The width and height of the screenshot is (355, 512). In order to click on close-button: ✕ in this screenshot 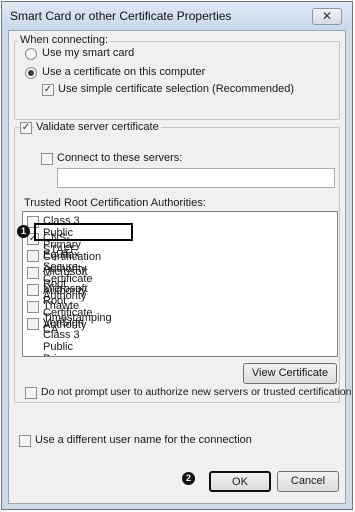, I will do `click(327, 16)`.